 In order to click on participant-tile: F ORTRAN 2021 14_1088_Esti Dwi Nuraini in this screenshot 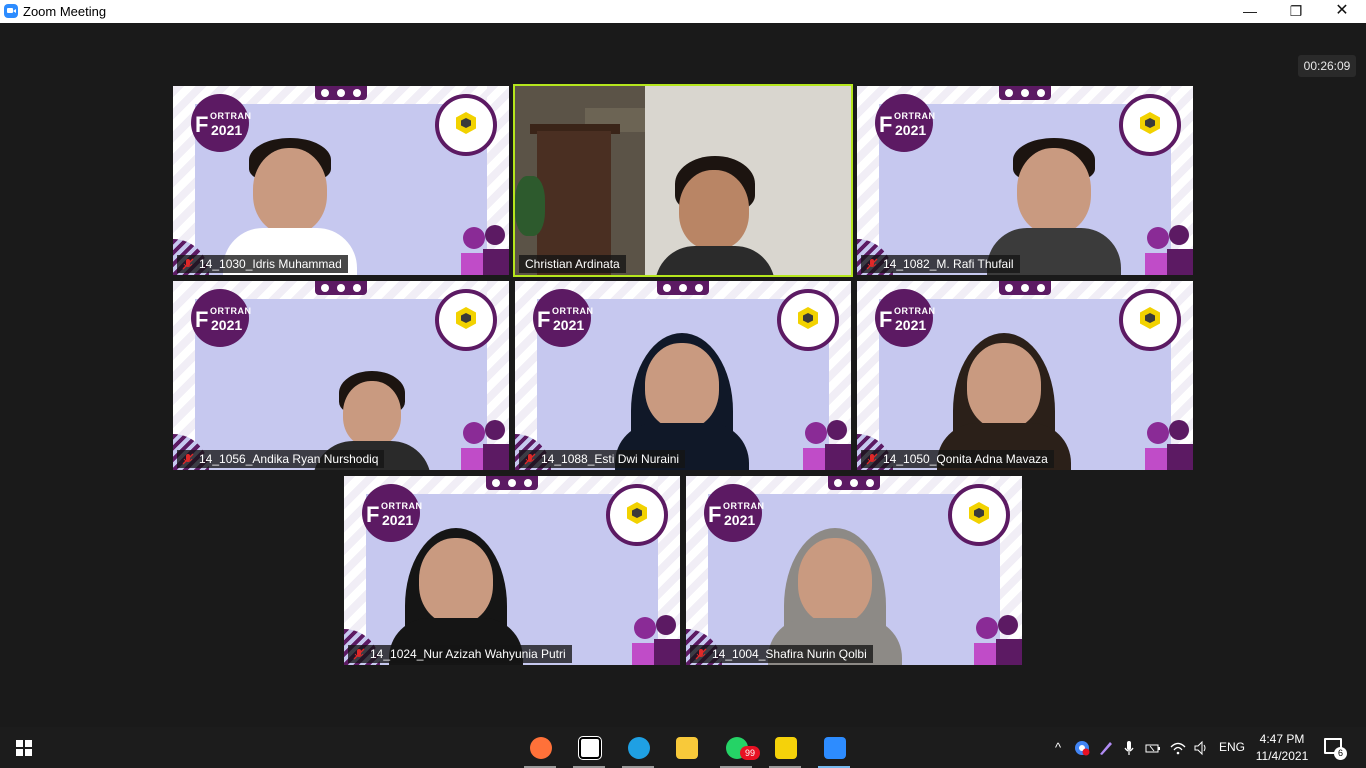, I will do `click(683, 375)`.